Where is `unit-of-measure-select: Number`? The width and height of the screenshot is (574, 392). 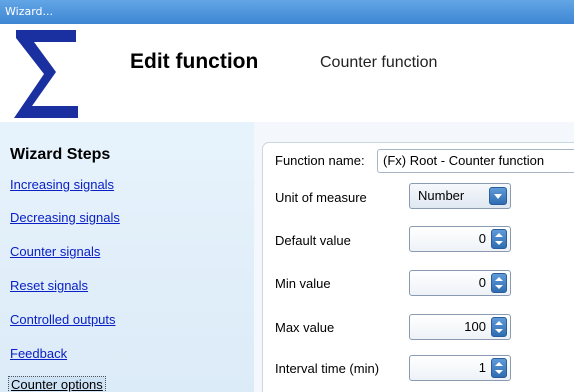 unit-of-measure-select: Number is located at coordinates (460, 196).